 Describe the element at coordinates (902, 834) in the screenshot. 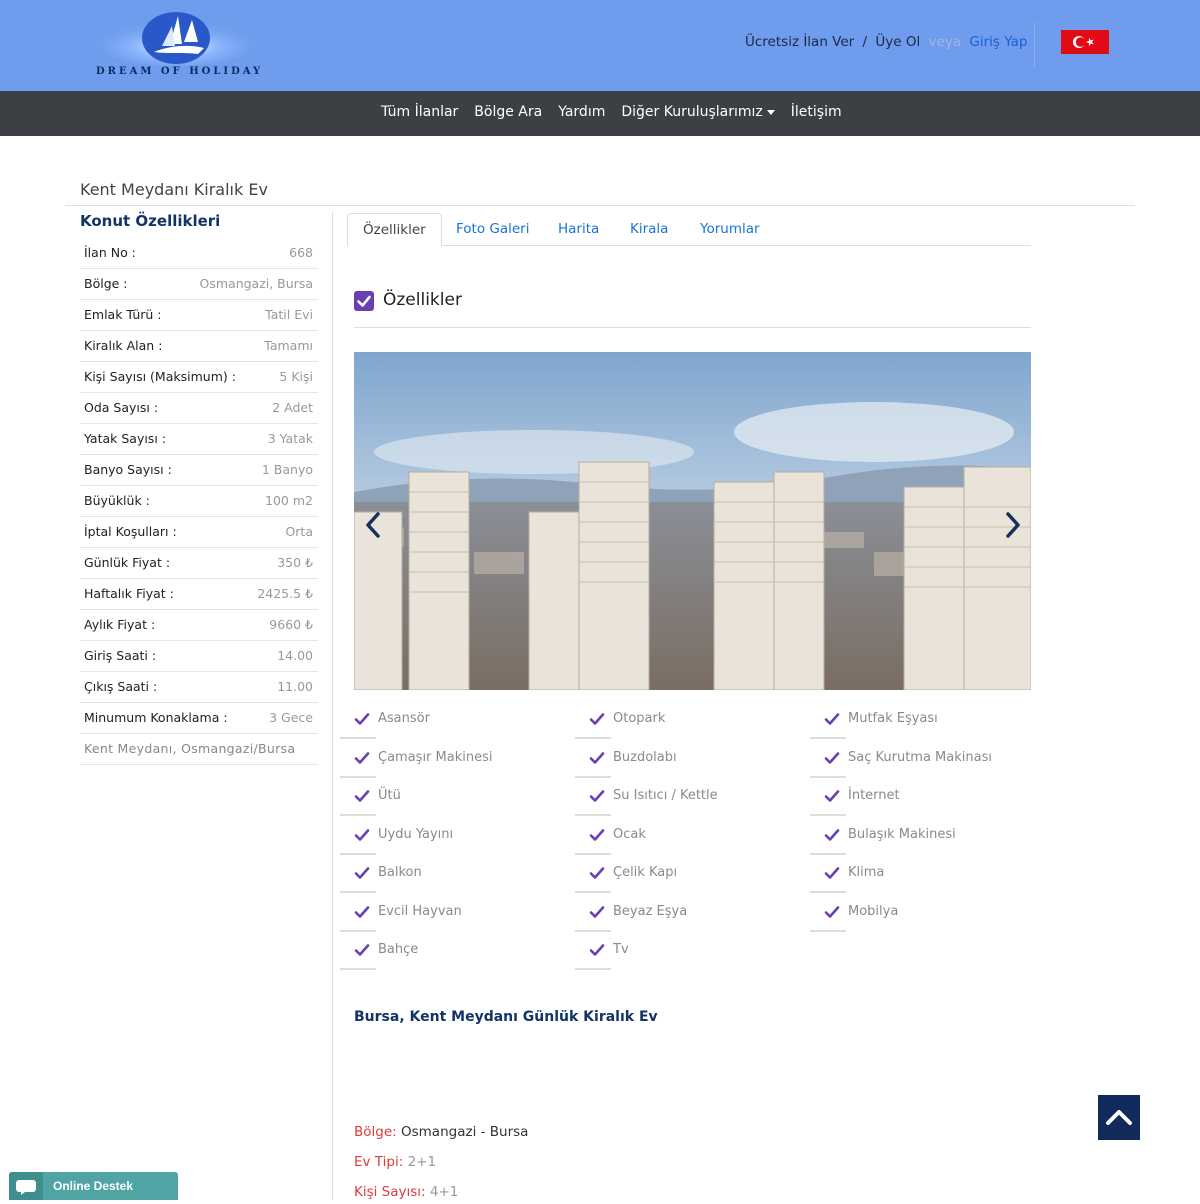

I see `feature-label: Bulaşık Makinesi` at that location.